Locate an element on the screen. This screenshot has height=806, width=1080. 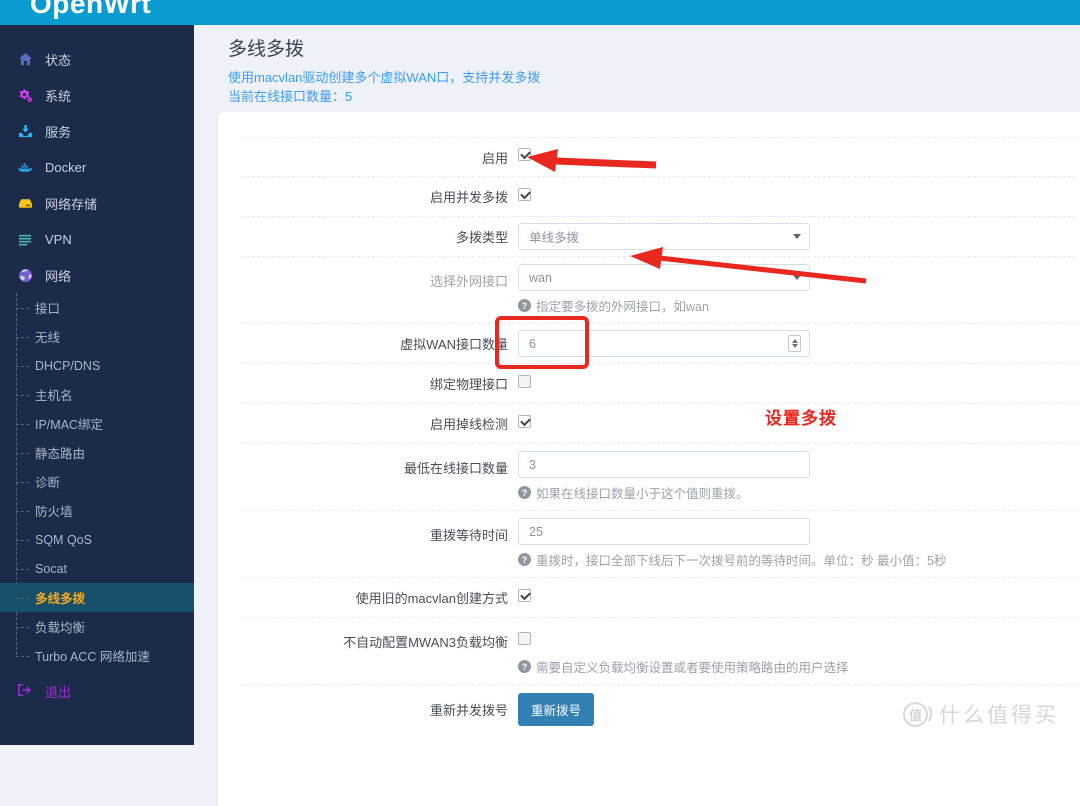
sidebar-item-vpn: VPN is located at coordinates (97, 239).